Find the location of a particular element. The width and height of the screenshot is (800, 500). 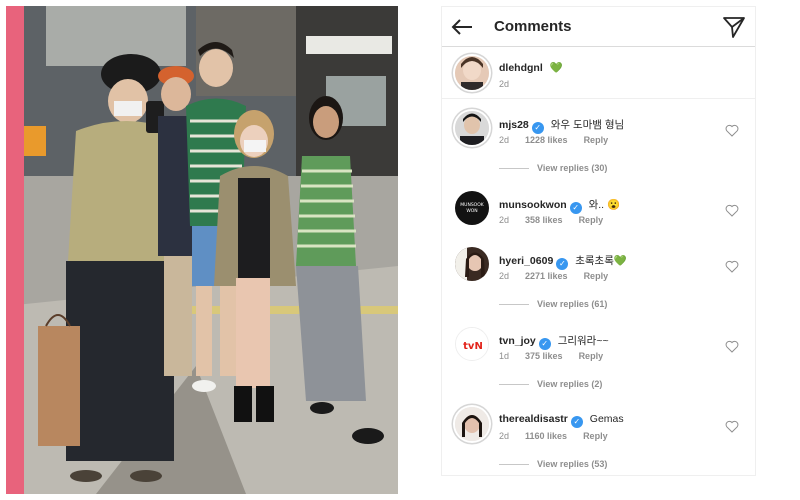

comment-line: hyeri_0609 ✓ 초록초록💚 is located at coordinates (563, 261).